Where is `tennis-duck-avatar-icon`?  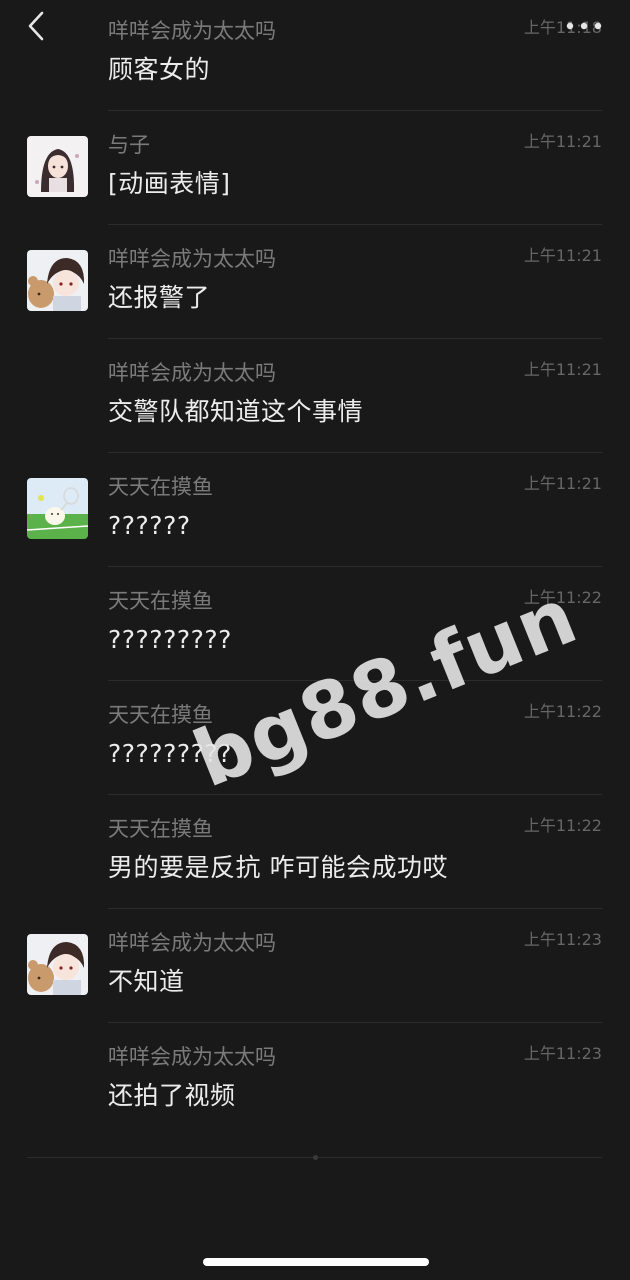 tennis-duck-avatar-icon is located at coordinates (57, 508).